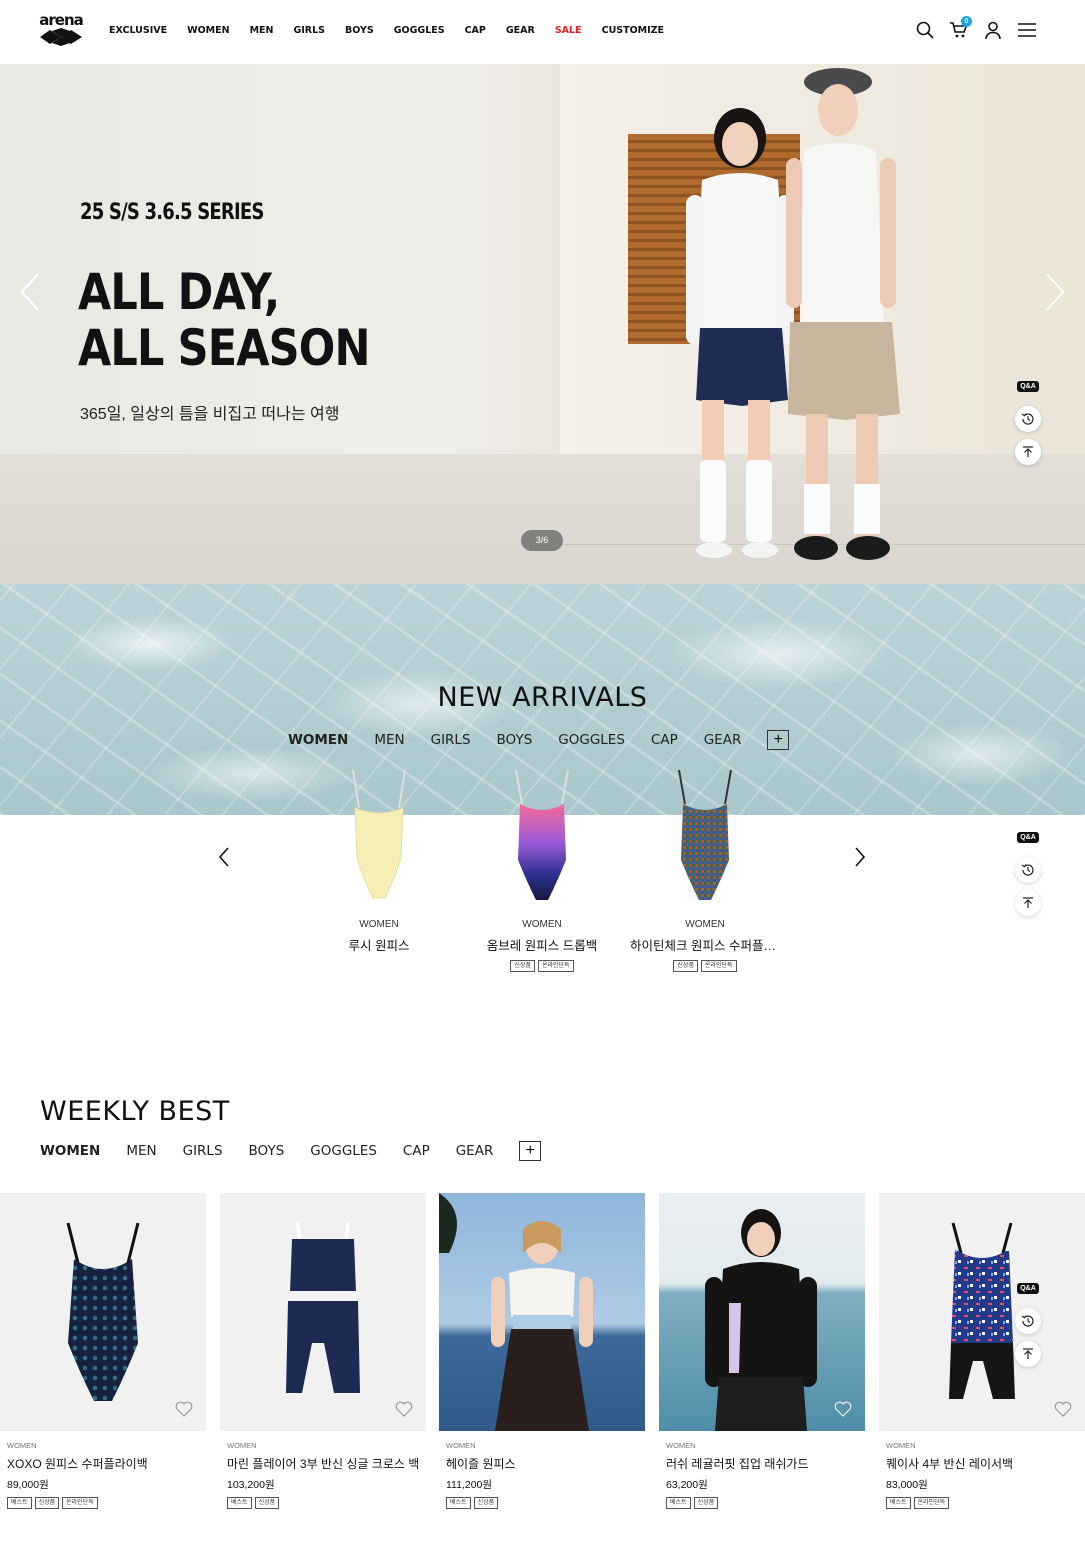 This screenshot has height=1554, width=1085. Describe the element at coordinates (224, 320) in the screenshot. I see `hero-title: ALL DAY, ALL SEASON` at that location.